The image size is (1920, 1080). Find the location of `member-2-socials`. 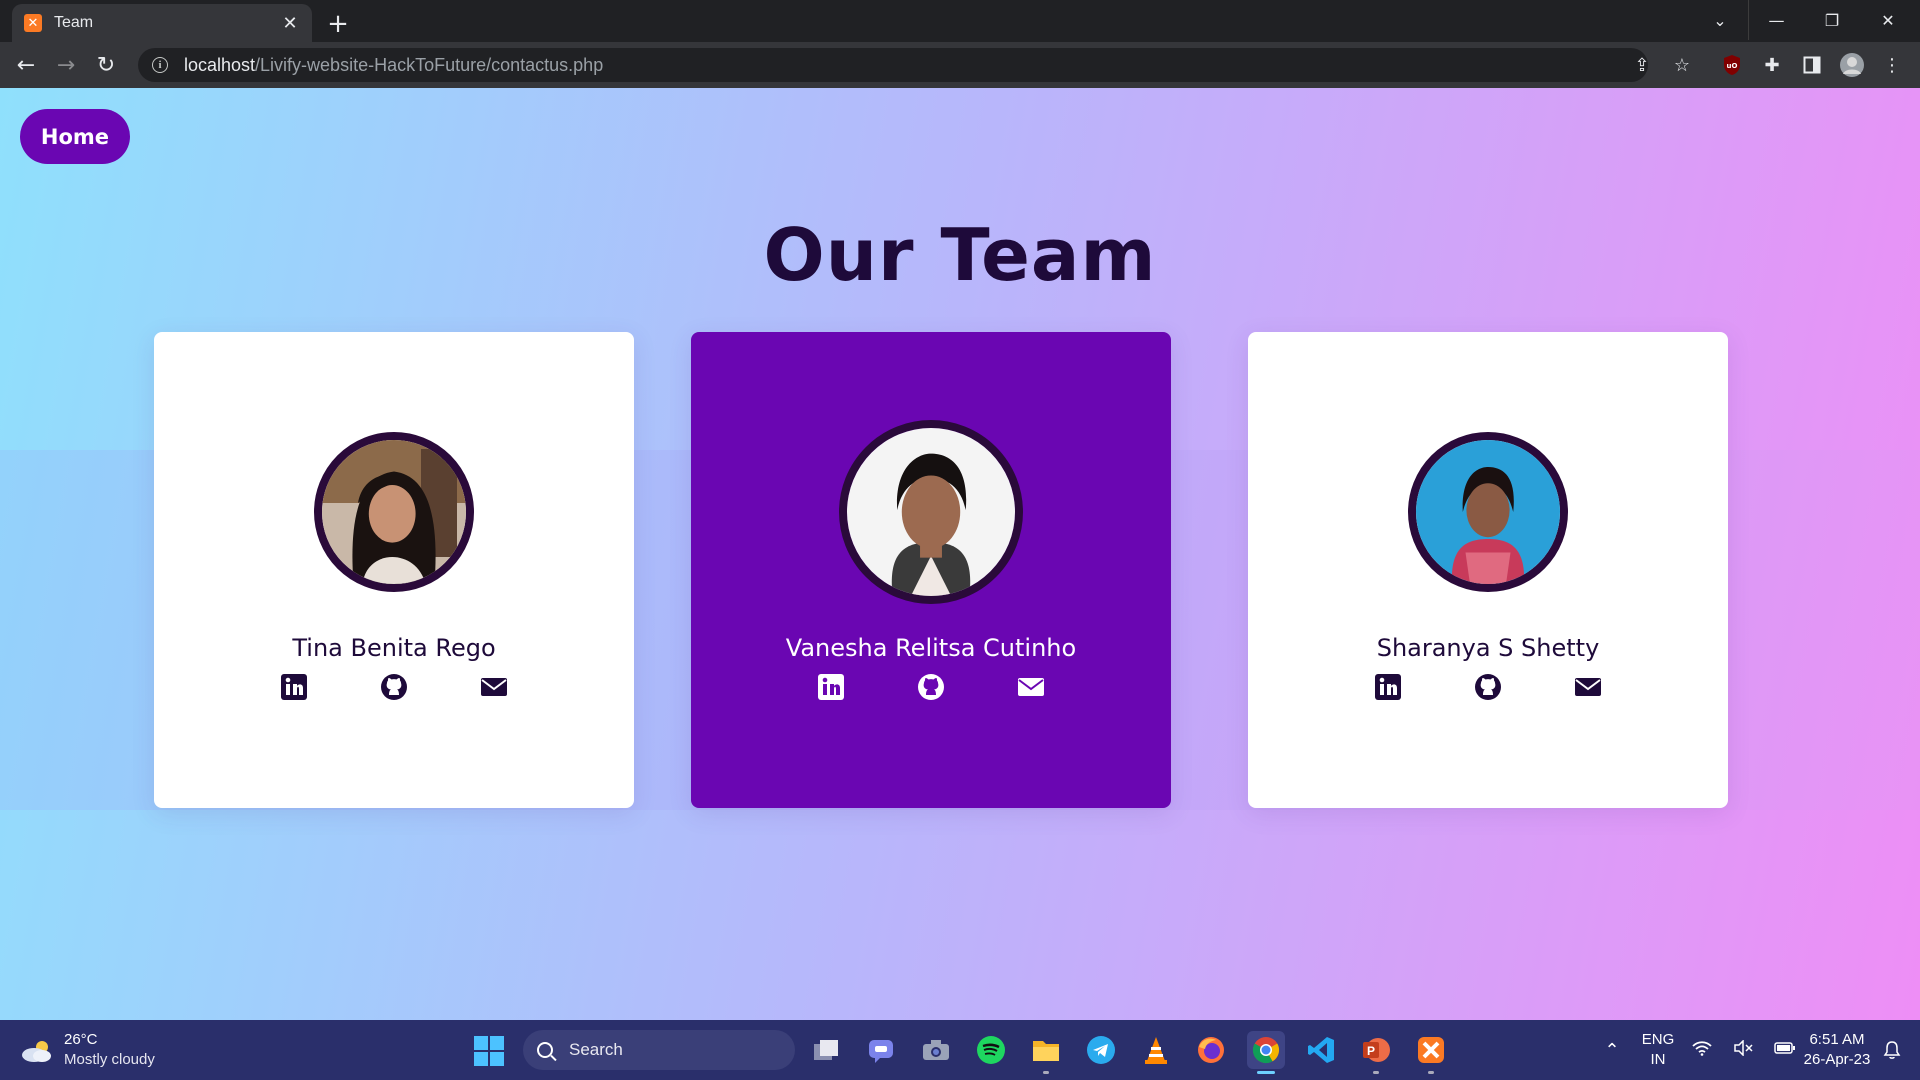

member-2-socials is located at coordinates (931, 687).